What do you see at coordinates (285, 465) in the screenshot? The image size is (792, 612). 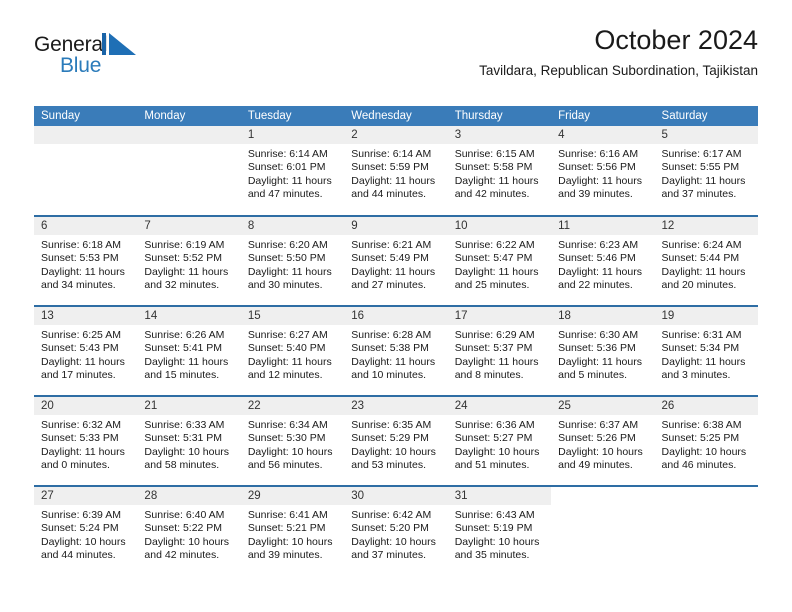 I see `daylight-text-line2: and 56 minutes.` at bounding box center [285, 465].